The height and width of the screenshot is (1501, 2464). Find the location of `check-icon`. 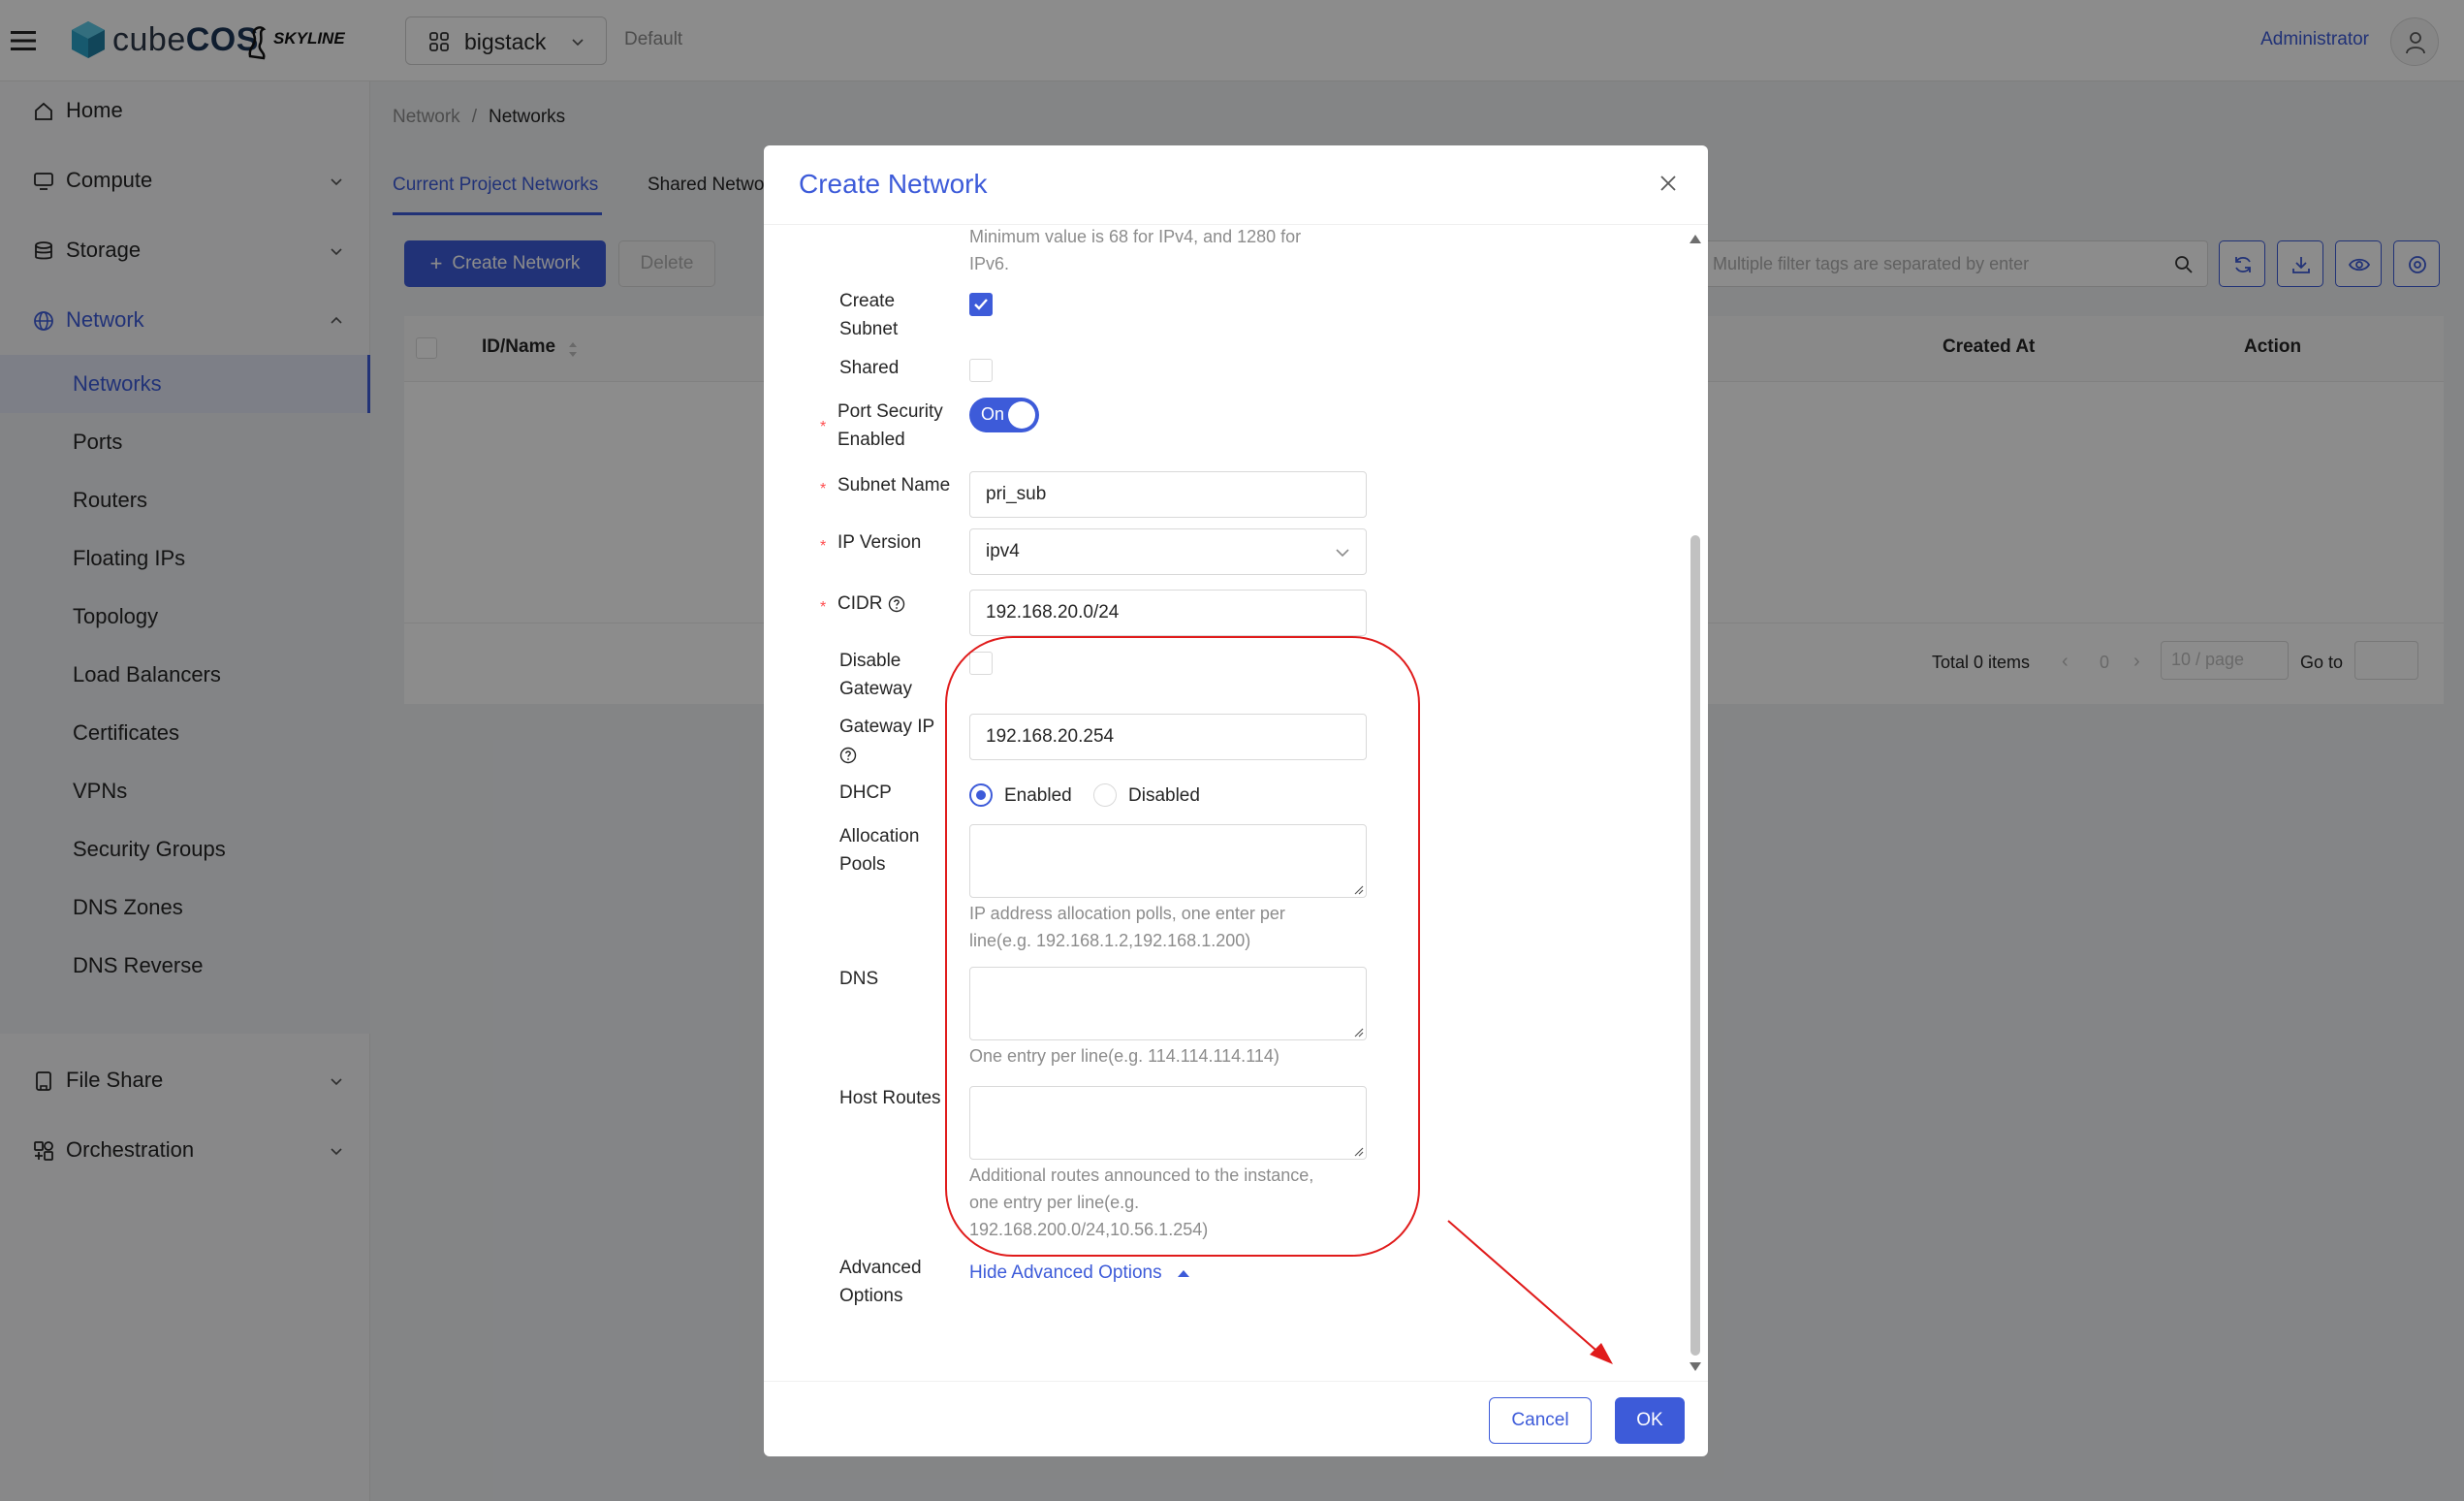

check-icon is located at coordinates (981, 304).